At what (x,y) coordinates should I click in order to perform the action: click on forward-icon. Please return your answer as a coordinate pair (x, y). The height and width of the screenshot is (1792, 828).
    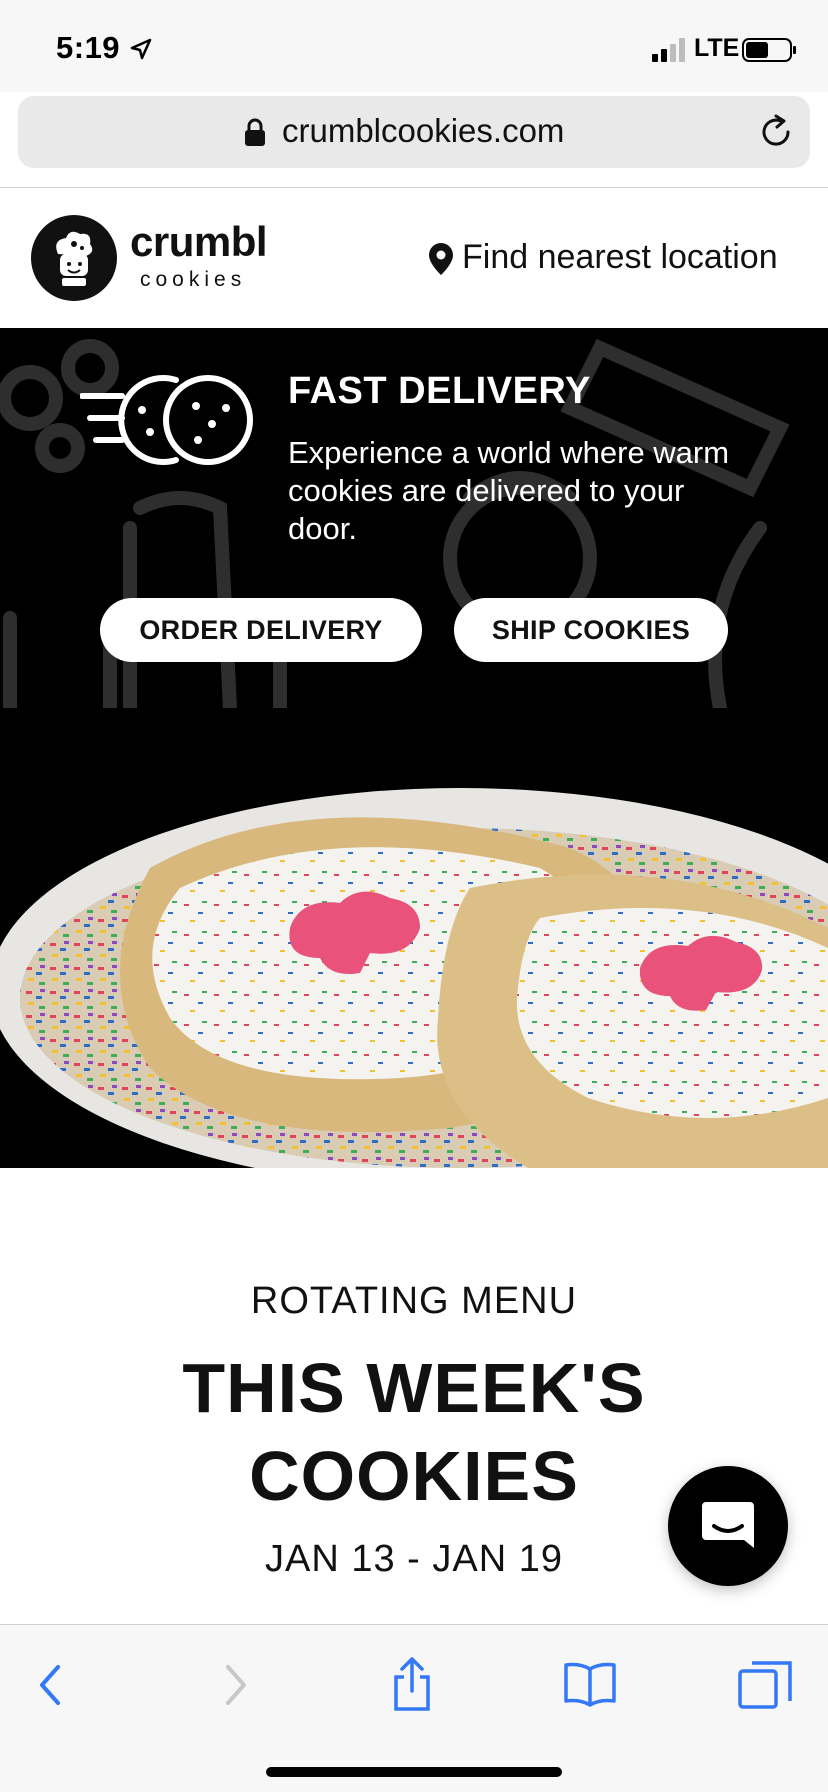
    Looking at the image, I should click on (234, 1685).